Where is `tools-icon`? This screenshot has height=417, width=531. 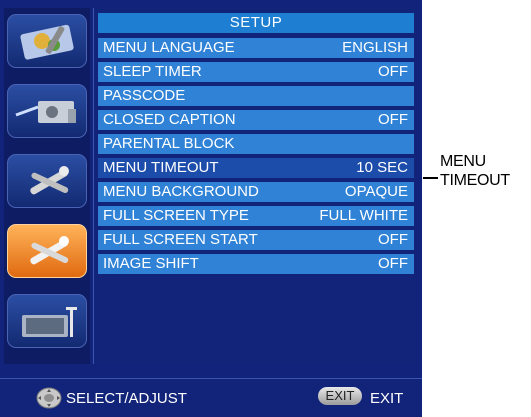
tools-icon is located at coordinates (47, 181).